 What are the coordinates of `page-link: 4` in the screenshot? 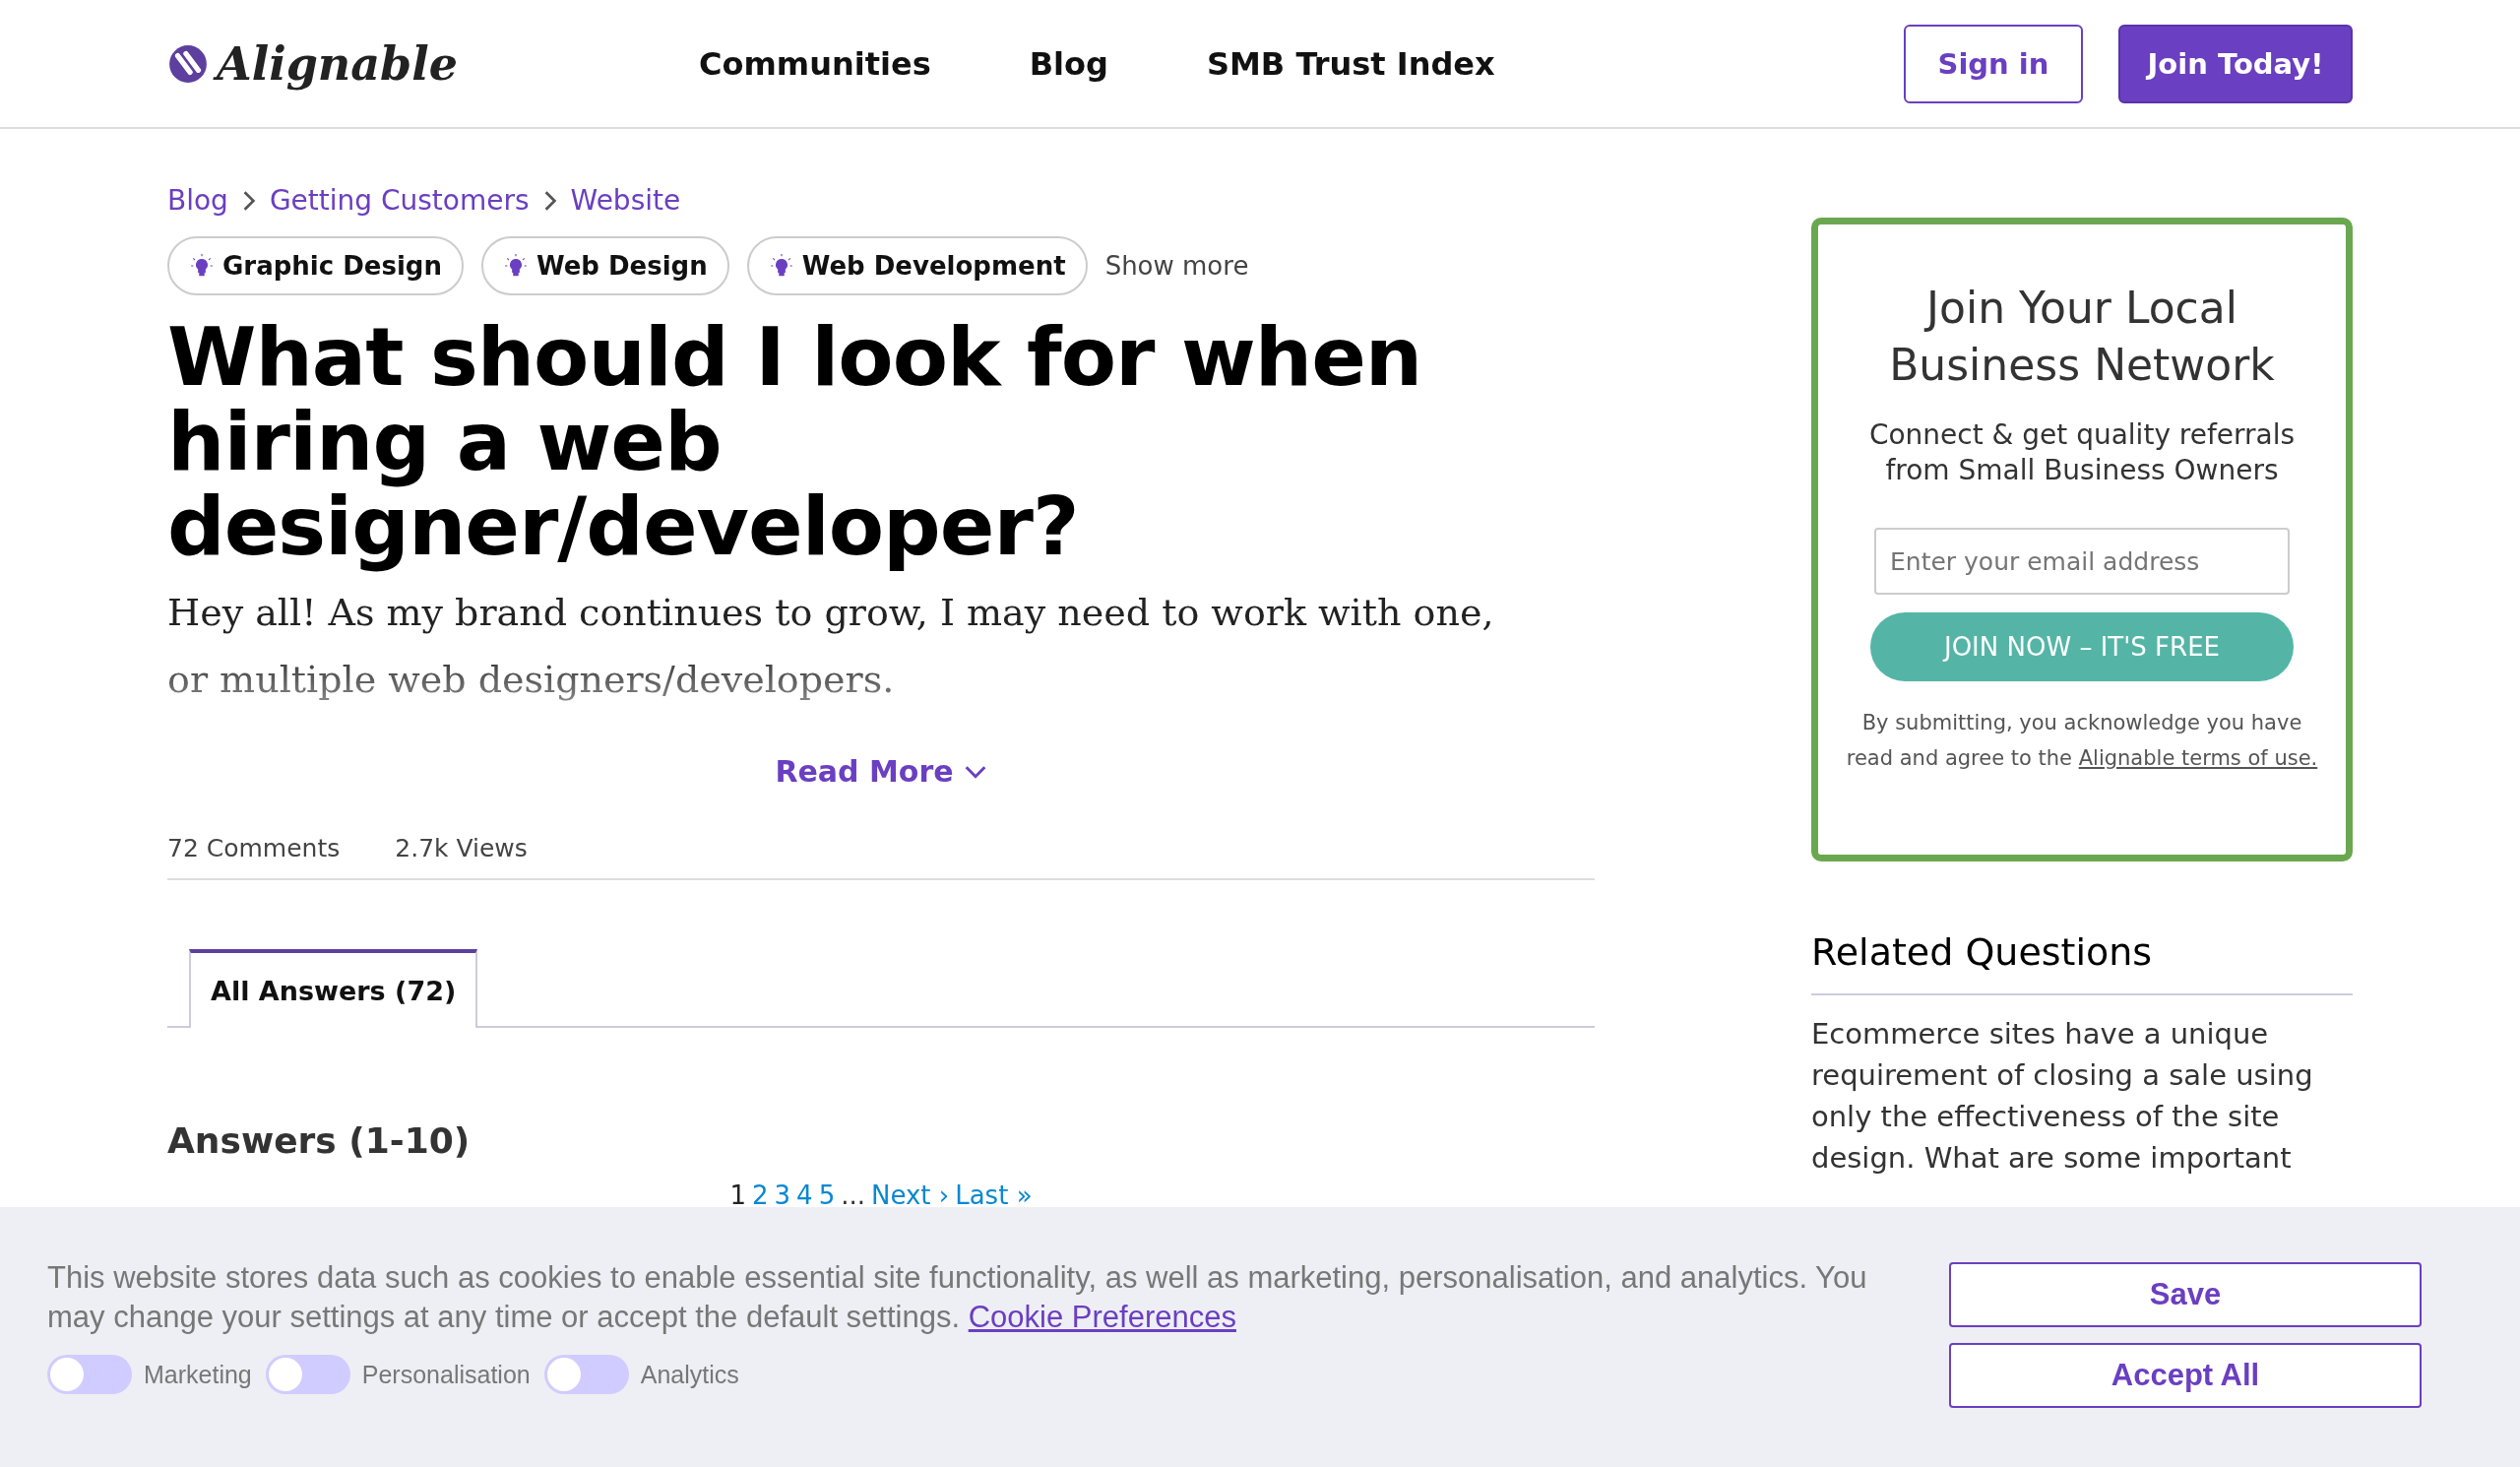 It's located at (804, 1195).